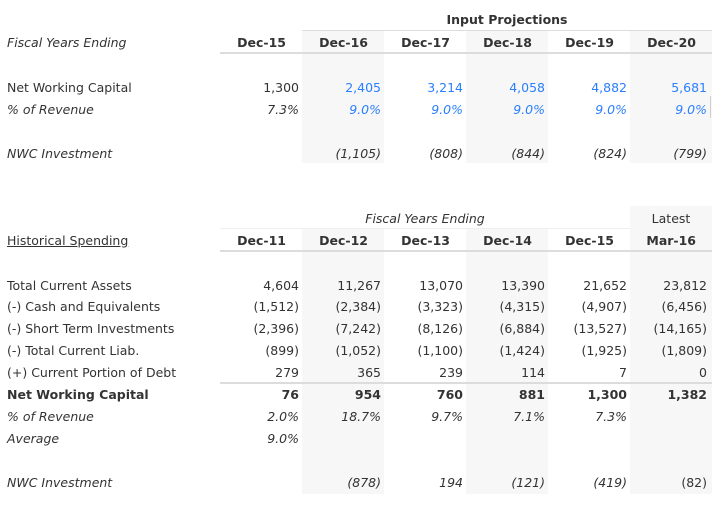  Describe the element at coordinates (283, 416) in the screenshot. I see `hist-pct-dec11: 2.0%` at that location.